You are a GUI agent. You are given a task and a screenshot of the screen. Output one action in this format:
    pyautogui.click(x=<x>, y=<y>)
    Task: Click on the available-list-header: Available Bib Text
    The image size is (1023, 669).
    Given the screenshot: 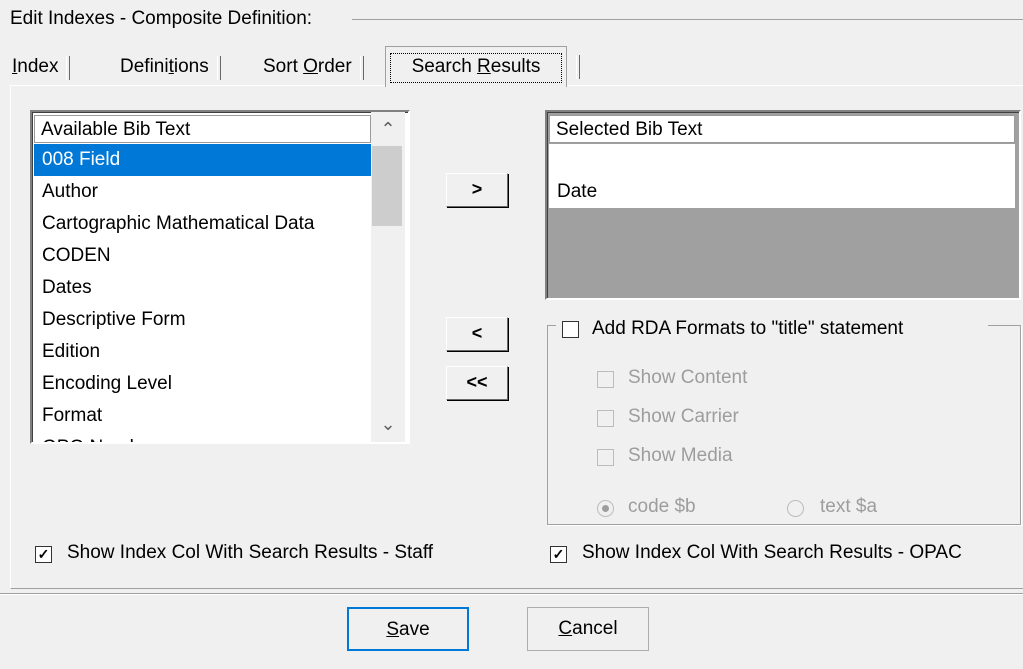 What is the action you would take?
    pyautogui.click(x=202, y=129)
    